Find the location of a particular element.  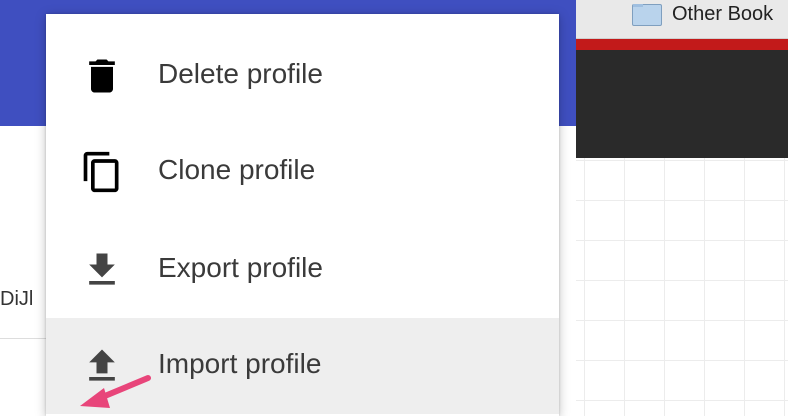

copy-icon is located at coordinates (101, 172).